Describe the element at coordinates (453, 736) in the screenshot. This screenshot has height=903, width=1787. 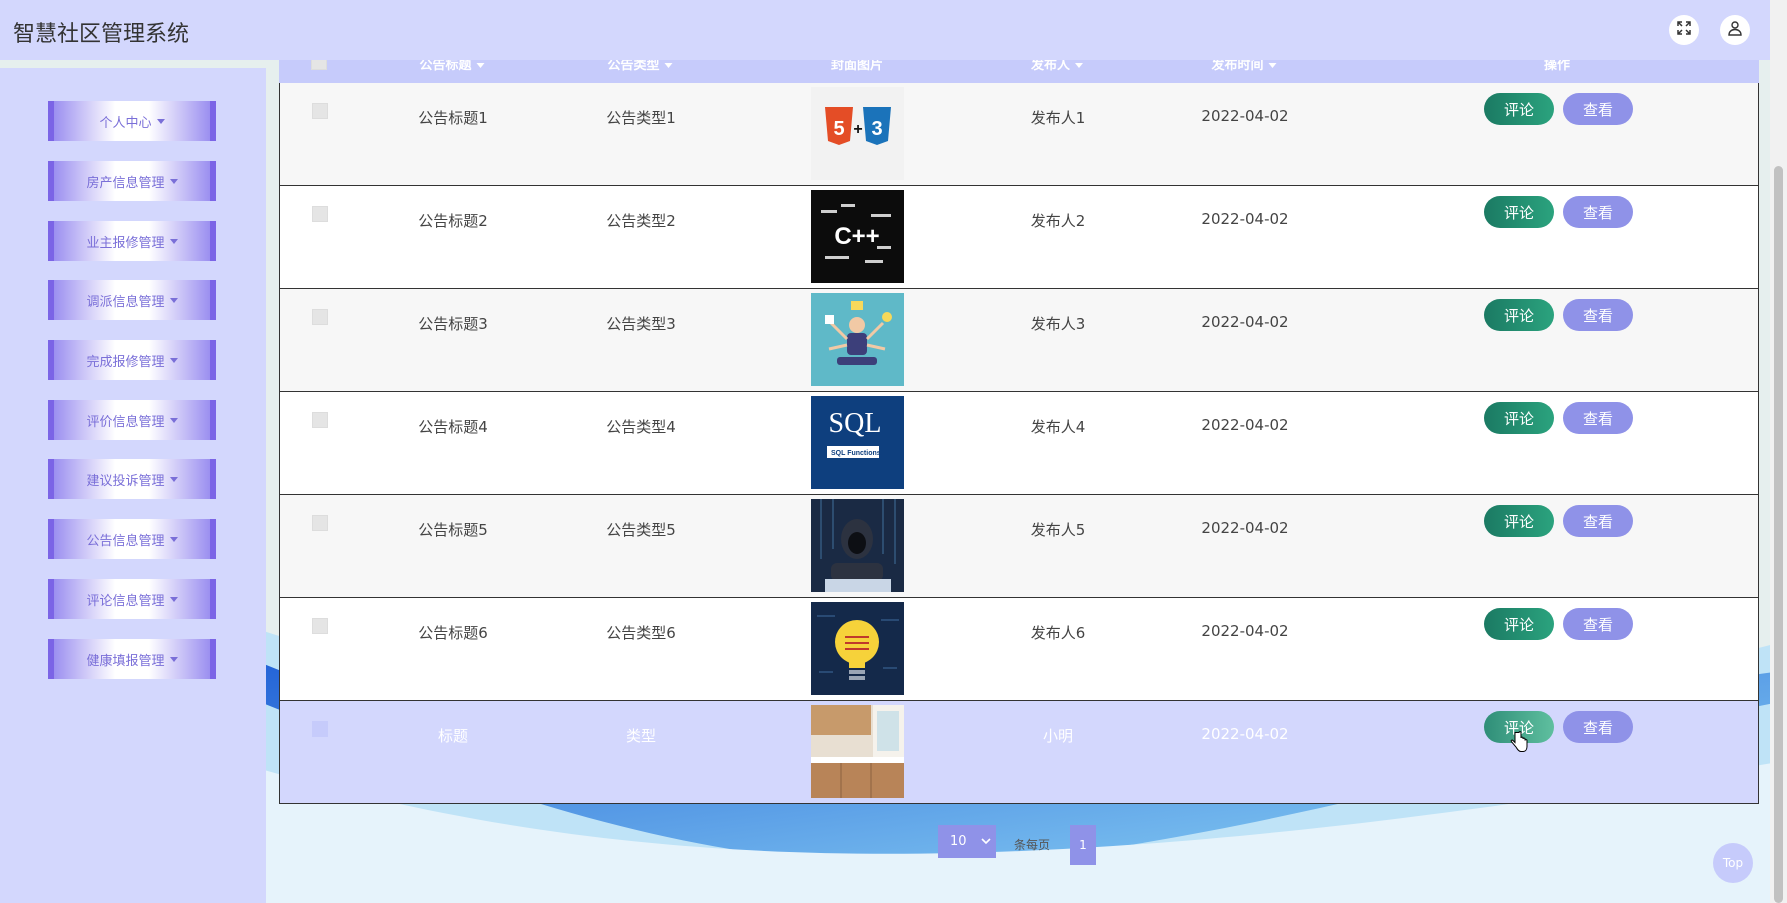
I see `cell-title: 标题` at that location.